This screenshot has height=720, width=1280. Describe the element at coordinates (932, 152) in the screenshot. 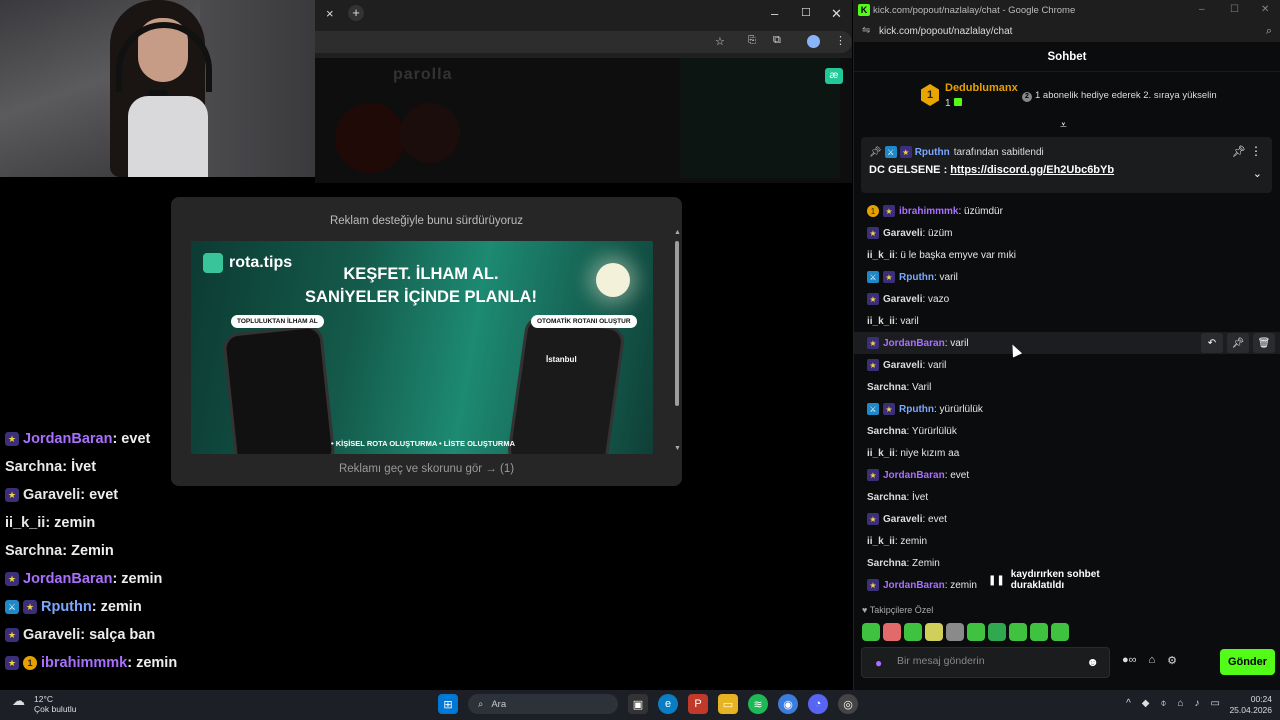

I see `pinned-by-user: Rputhn` at that location.